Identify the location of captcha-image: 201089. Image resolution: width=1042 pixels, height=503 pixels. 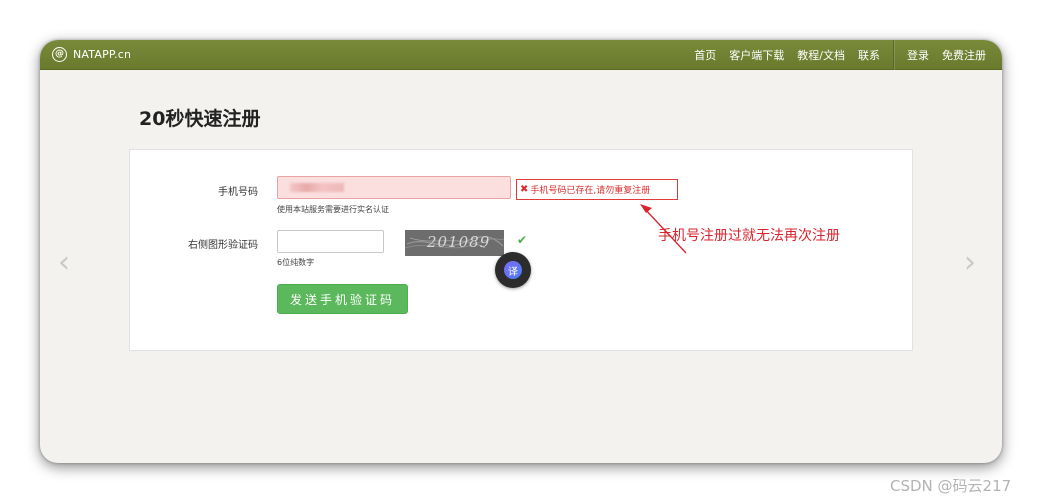
(454, 243).